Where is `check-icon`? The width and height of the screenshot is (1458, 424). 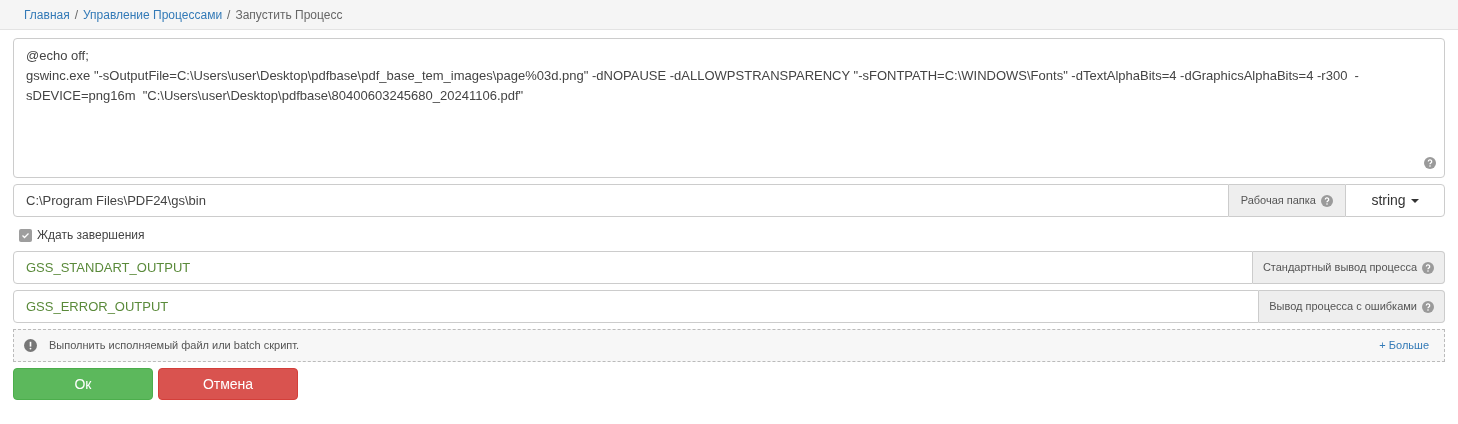 check-icon is located at coordinates (25, 235).